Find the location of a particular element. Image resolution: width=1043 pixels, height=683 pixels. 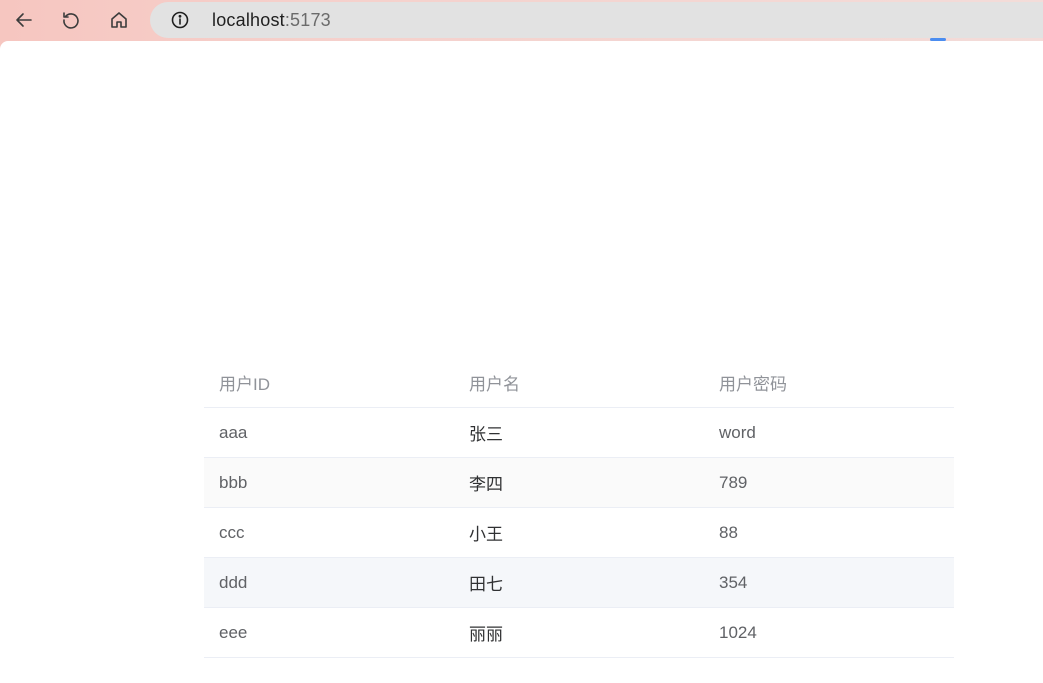

cell-password: 88 is located at coordinates (728, 532).